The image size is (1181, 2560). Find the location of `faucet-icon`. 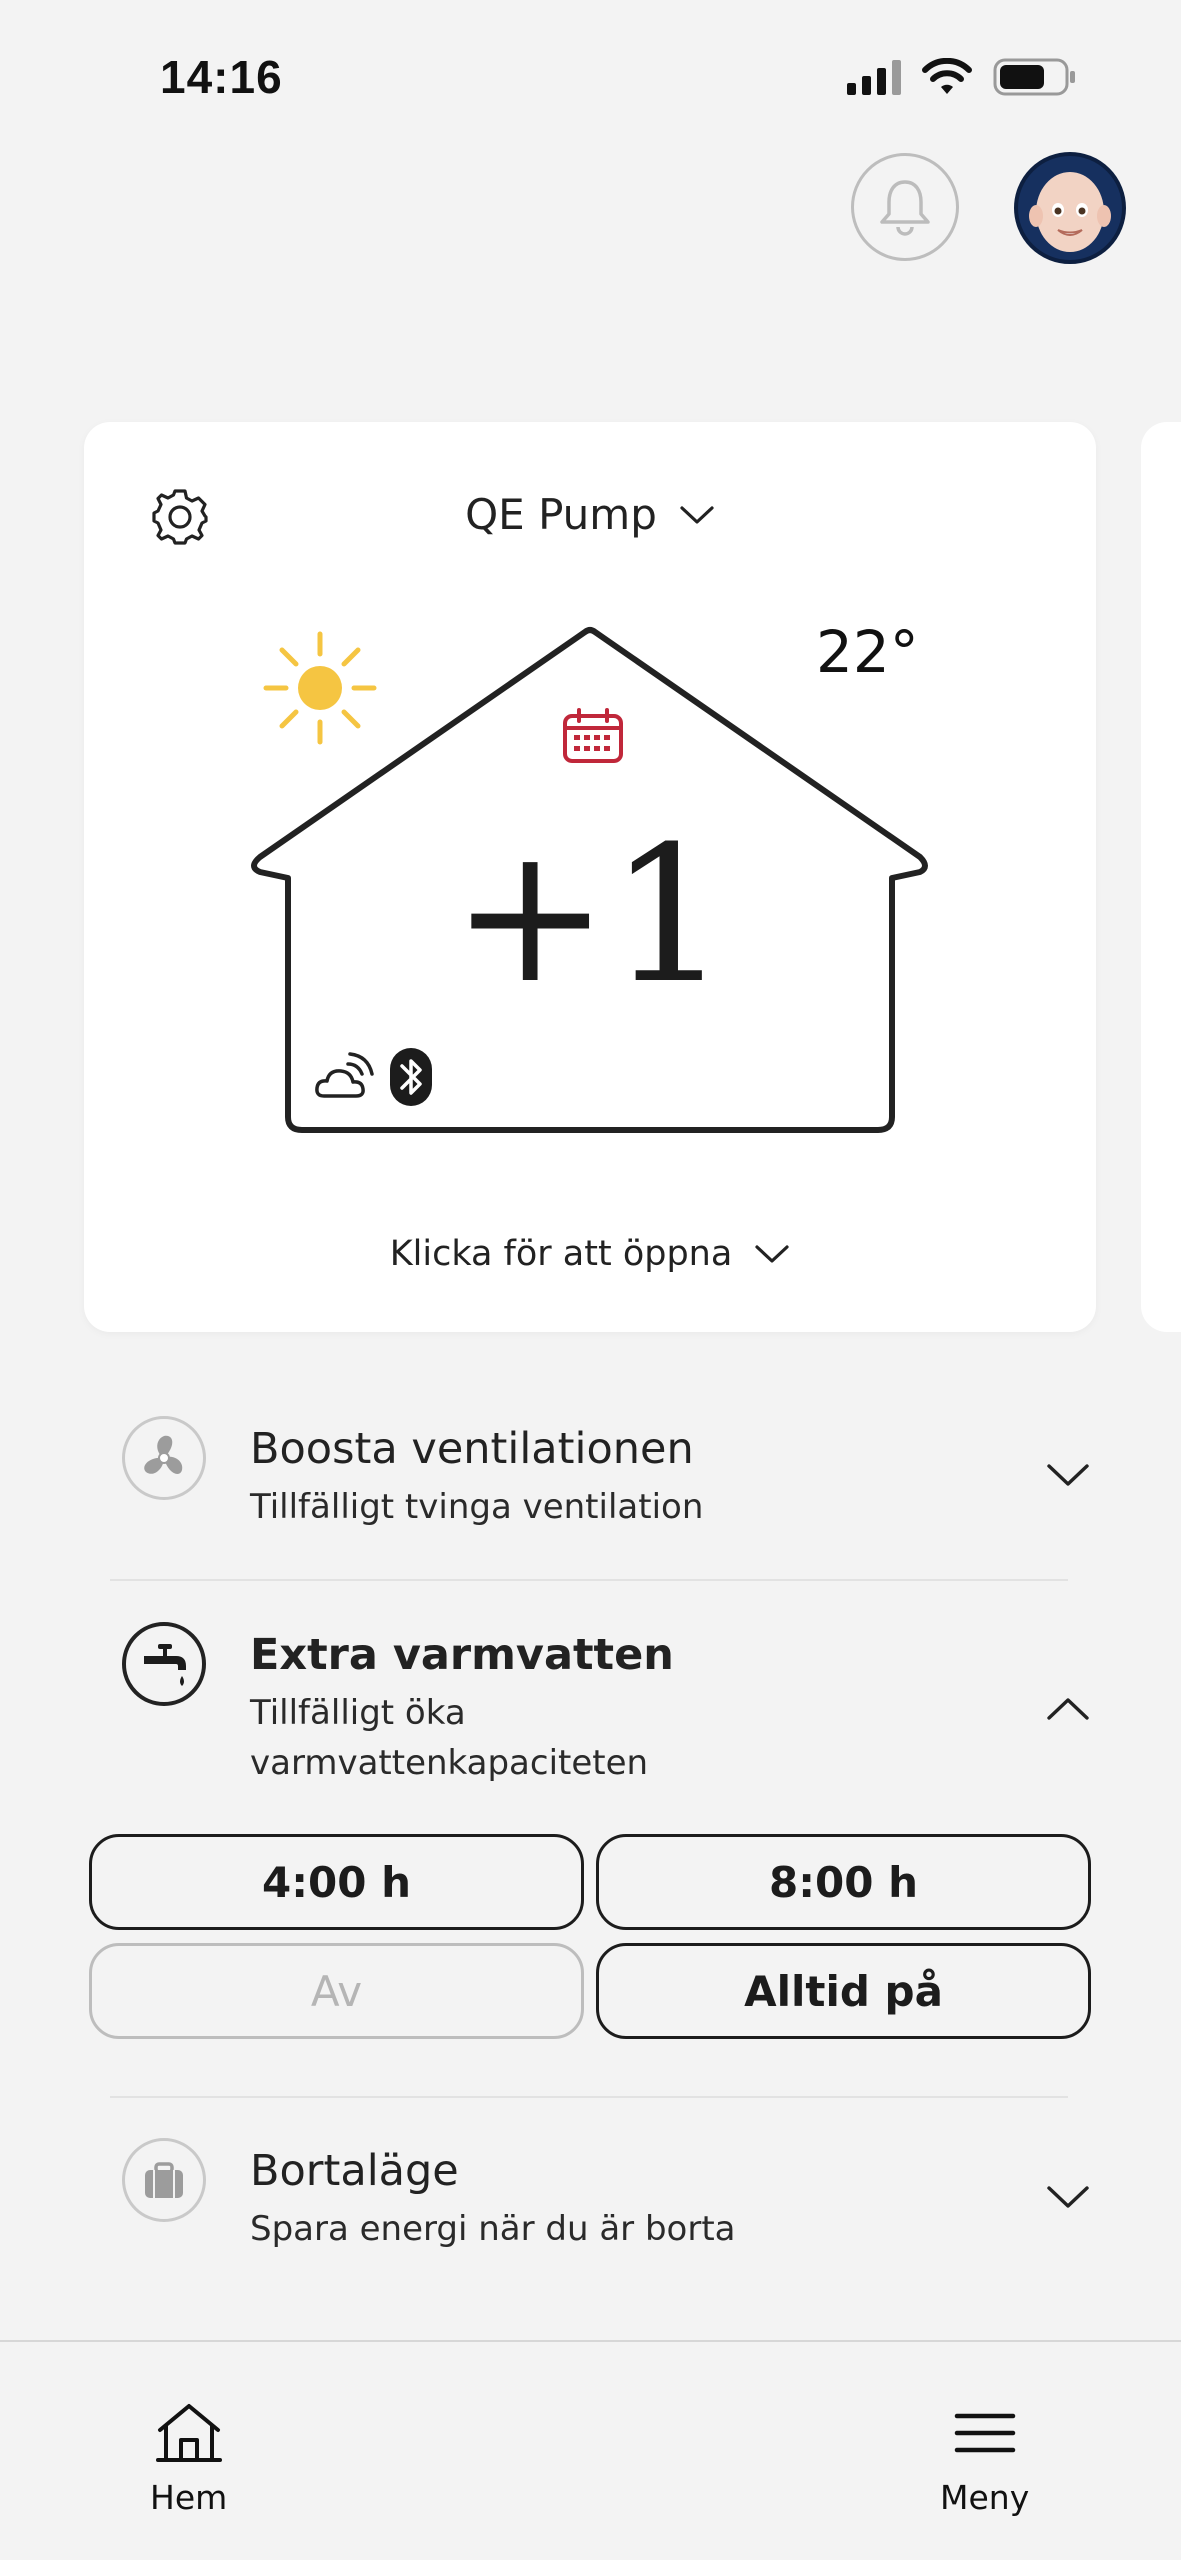

faucet-icon is located at coordinates (165, 1665).